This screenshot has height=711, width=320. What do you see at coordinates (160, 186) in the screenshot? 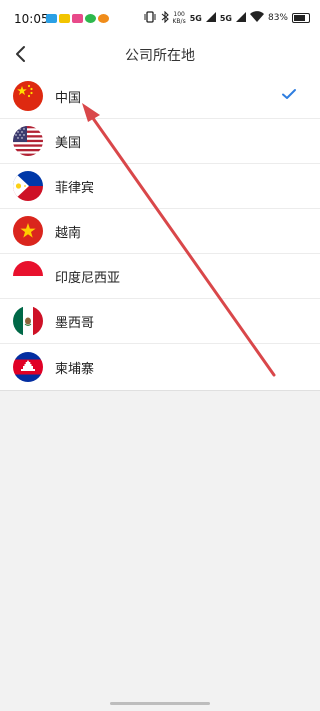
I see `country-item-philippines: 菲律宾` at bounding box center [160, 186].